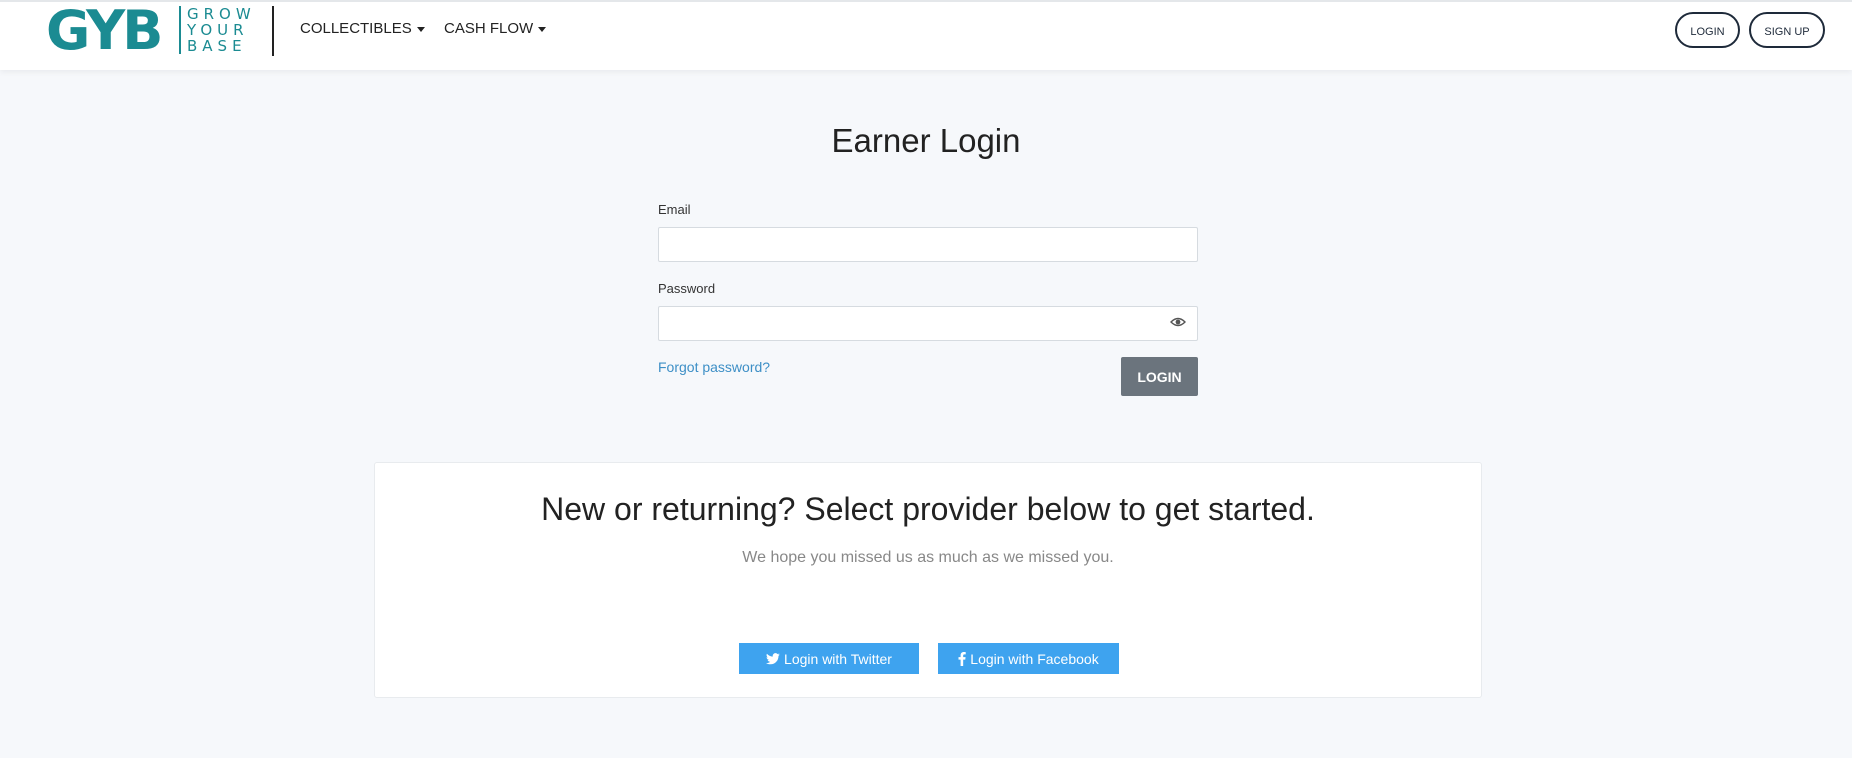  Describe the element at coordinates (714, 367) in the screenshot. I see `forgot-password-link: Forgot password?` at that location.